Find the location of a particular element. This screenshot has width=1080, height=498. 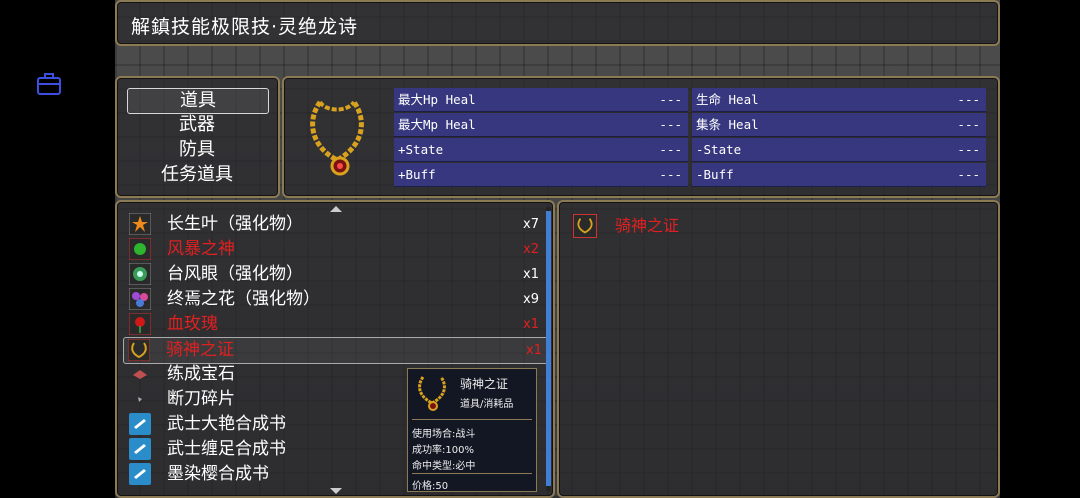

tooltip-usage: 使用场合:战斗 is located at coordinates (444, 434).